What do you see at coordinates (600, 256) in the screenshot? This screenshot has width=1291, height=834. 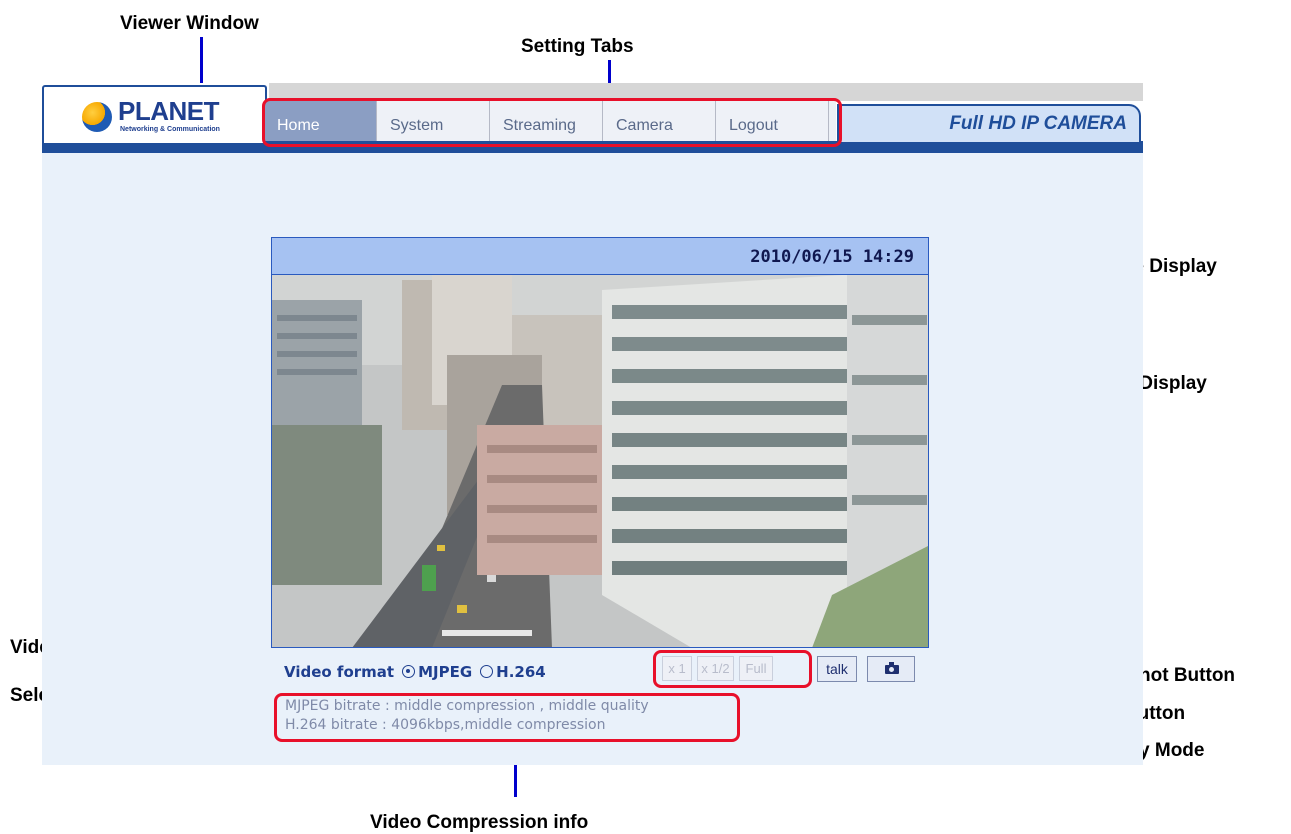 I see `time-display: 2010/06/15 14:29` at bounding box center [600, 256].